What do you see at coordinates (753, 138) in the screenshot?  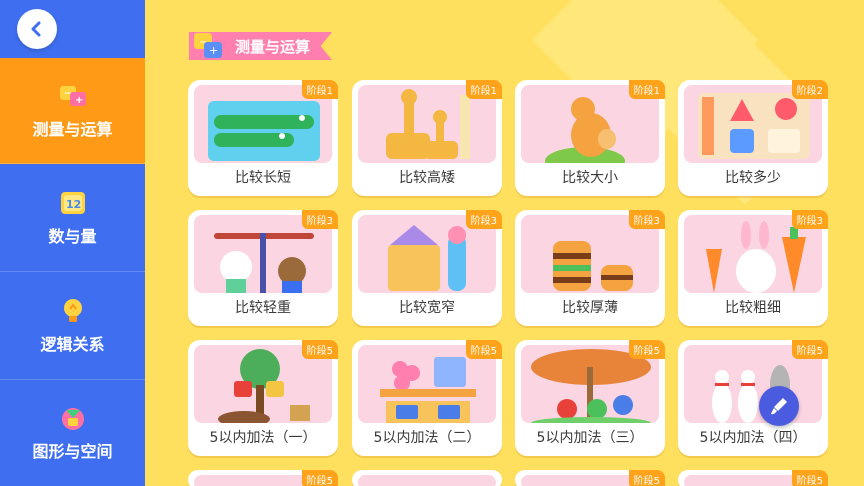 I see `lesson-card-compare-quantity: 阶段2 比较多少` at bounding box center [753, 138].